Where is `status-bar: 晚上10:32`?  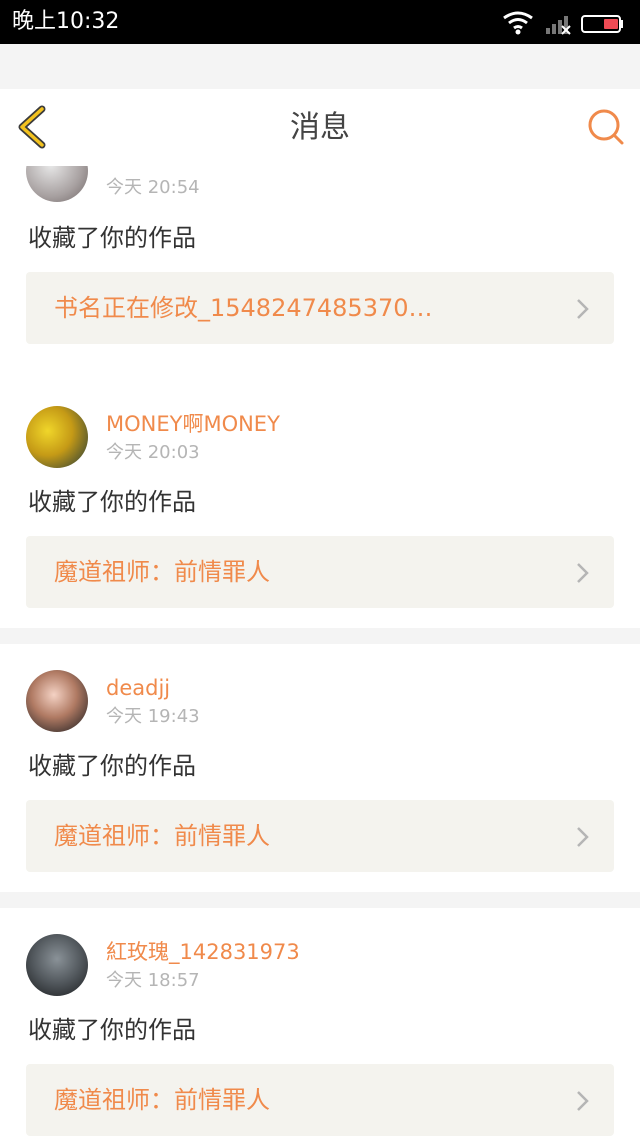 status-bar: 晚上10:32 is located at coordinates (320, 22).